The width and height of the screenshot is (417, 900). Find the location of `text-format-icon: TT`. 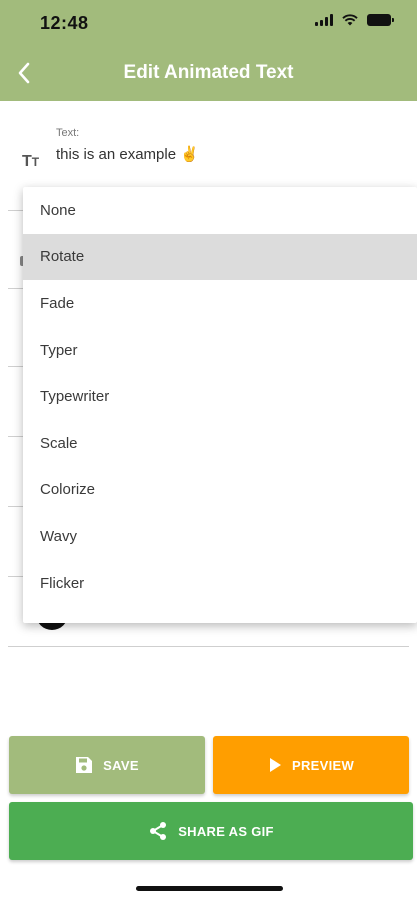

text-format-icon: TT is located at coordinates (31, 161).